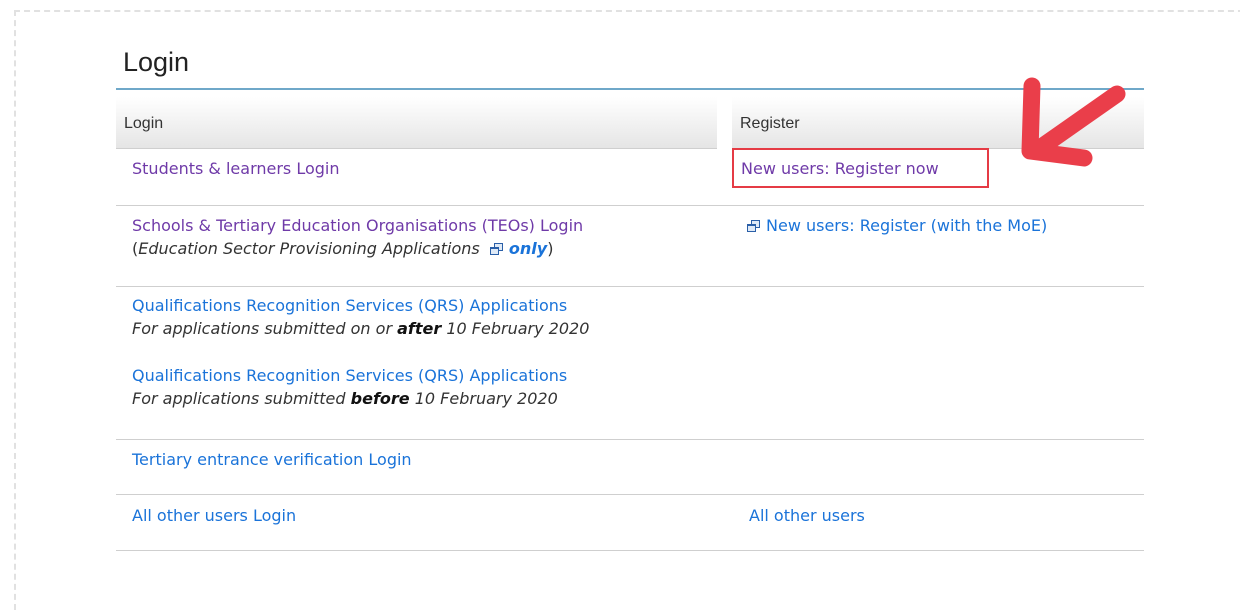 This screenshot has height=610, width=1240. I want to click on qrs-after-note-post: 10 February 2020, so click(515, 328).